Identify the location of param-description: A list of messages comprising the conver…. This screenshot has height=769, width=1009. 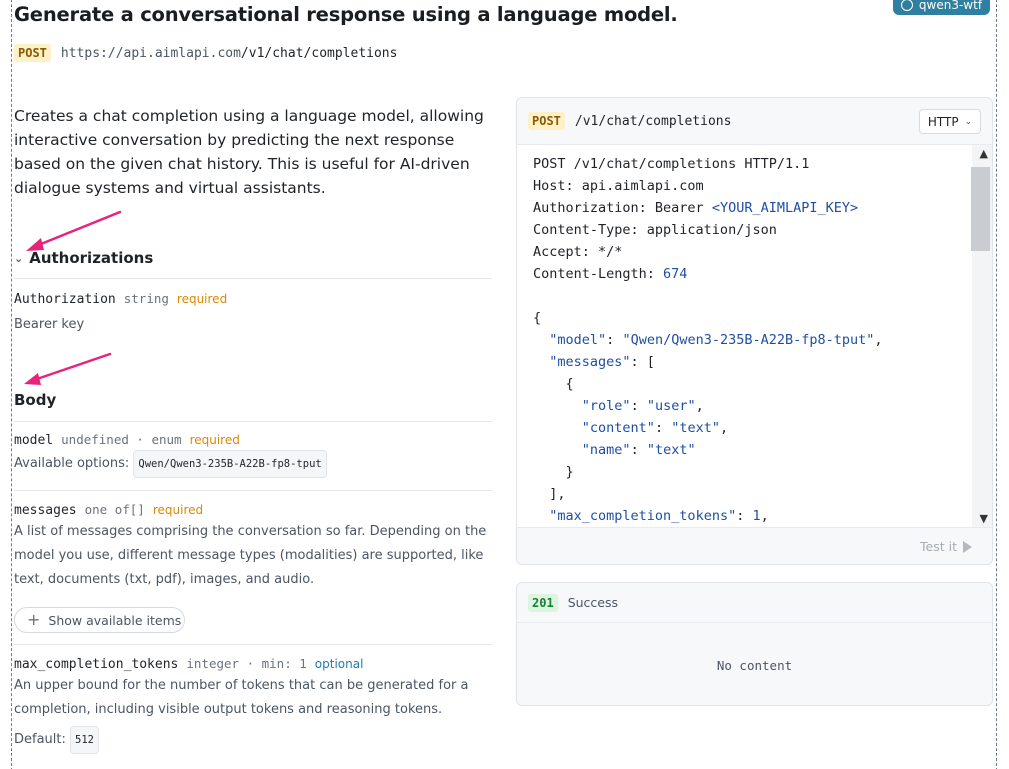
(250, 555).